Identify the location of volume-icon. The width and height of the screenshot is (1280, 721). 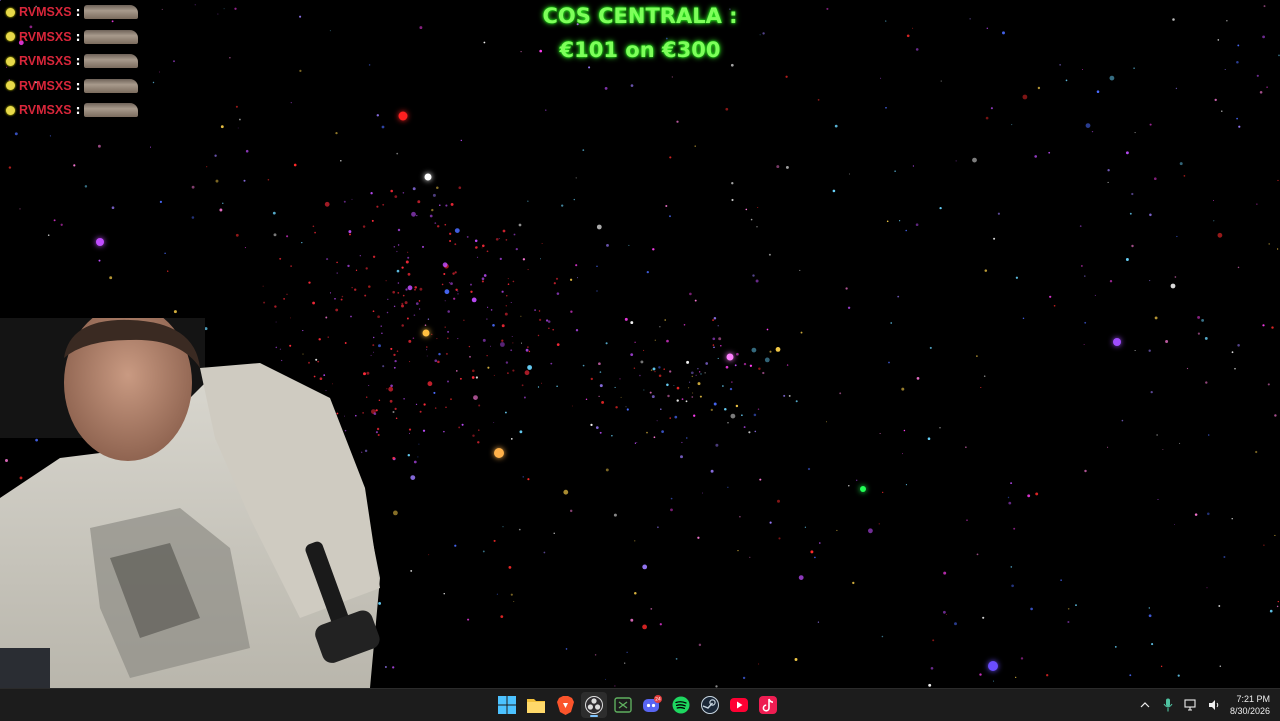
(1214, 705).